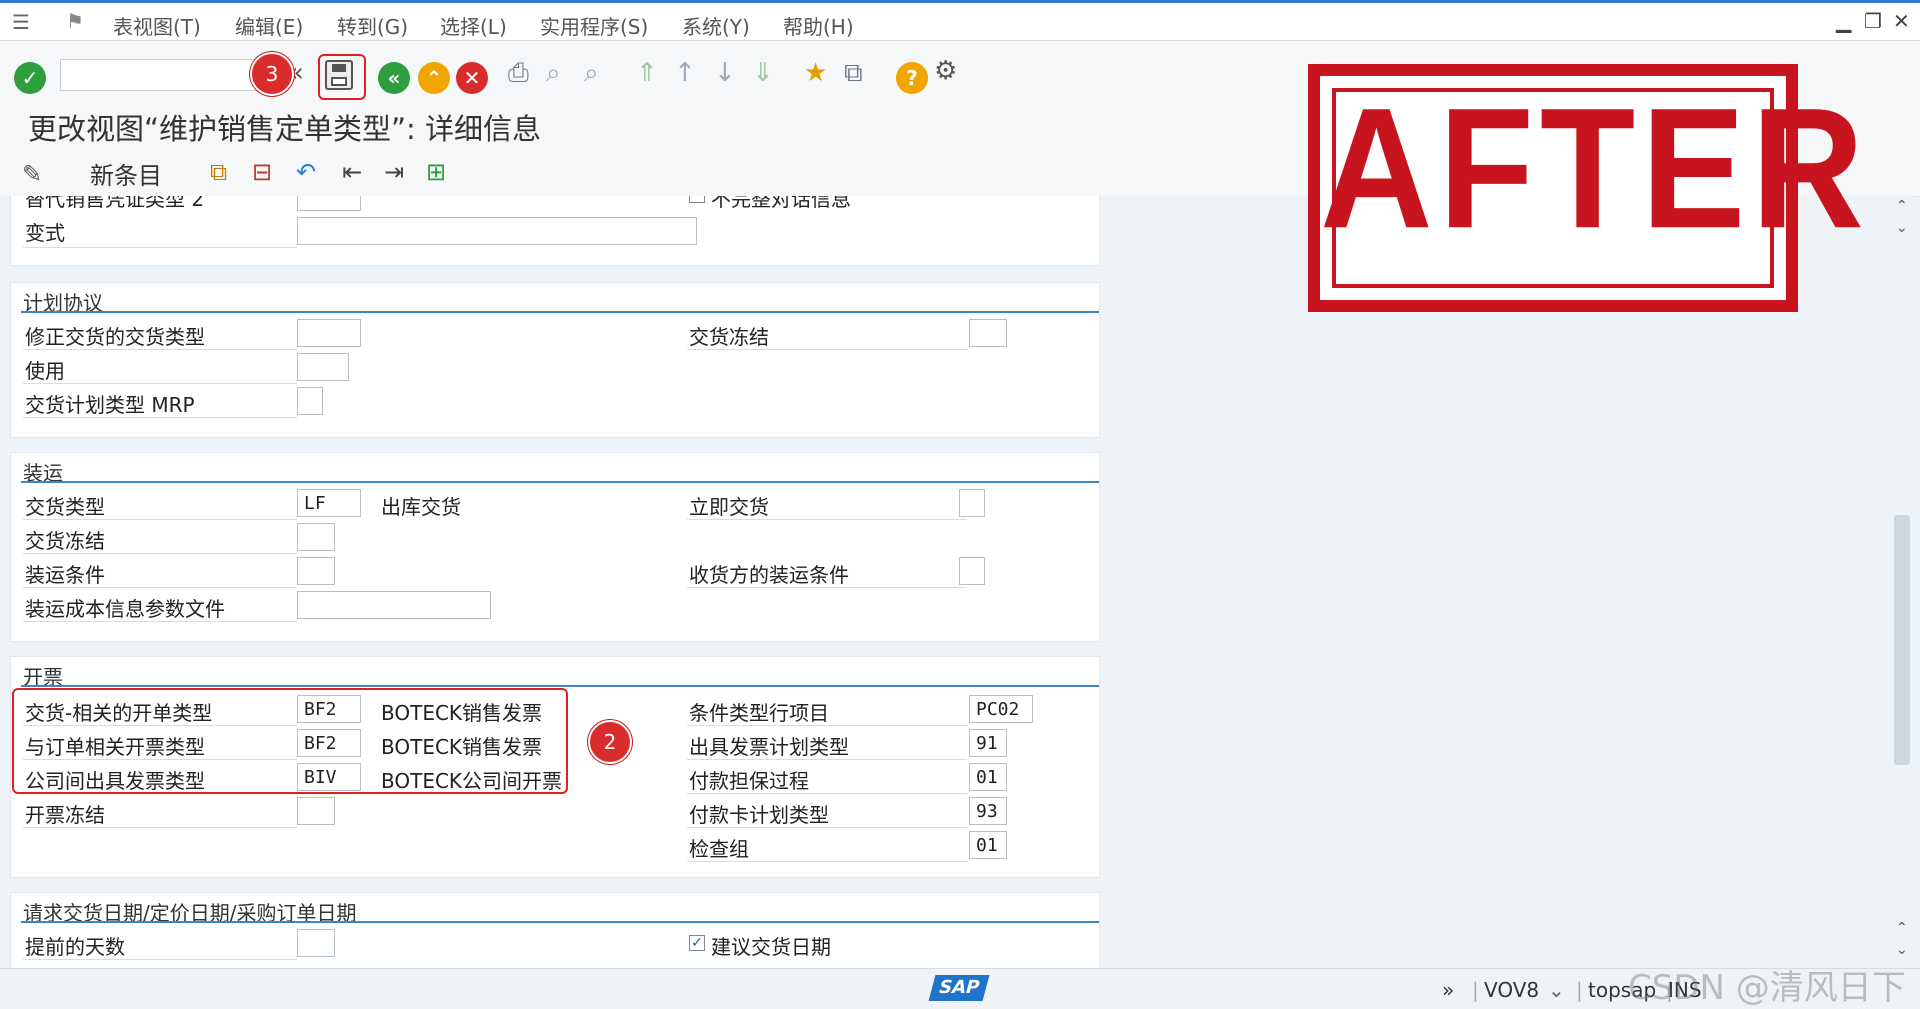  I want to click on status-tcode-dropdown-icon: ⌄, so click(1556, 990).